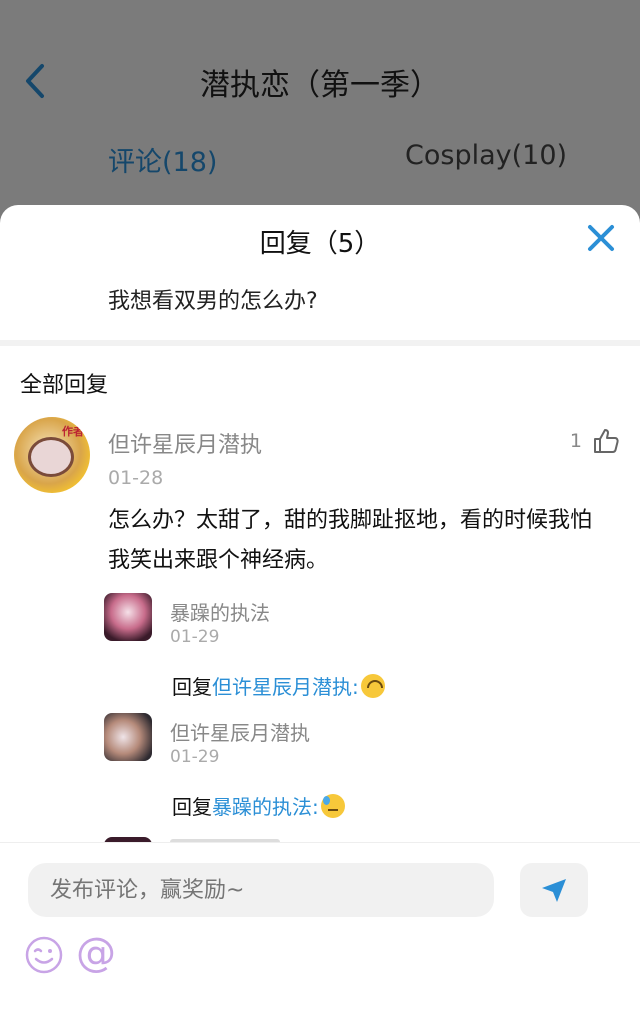 The image size is (640, 1024). I want to click on reply-text: 回复 但许星辰月潜执:, so click(278, 685).